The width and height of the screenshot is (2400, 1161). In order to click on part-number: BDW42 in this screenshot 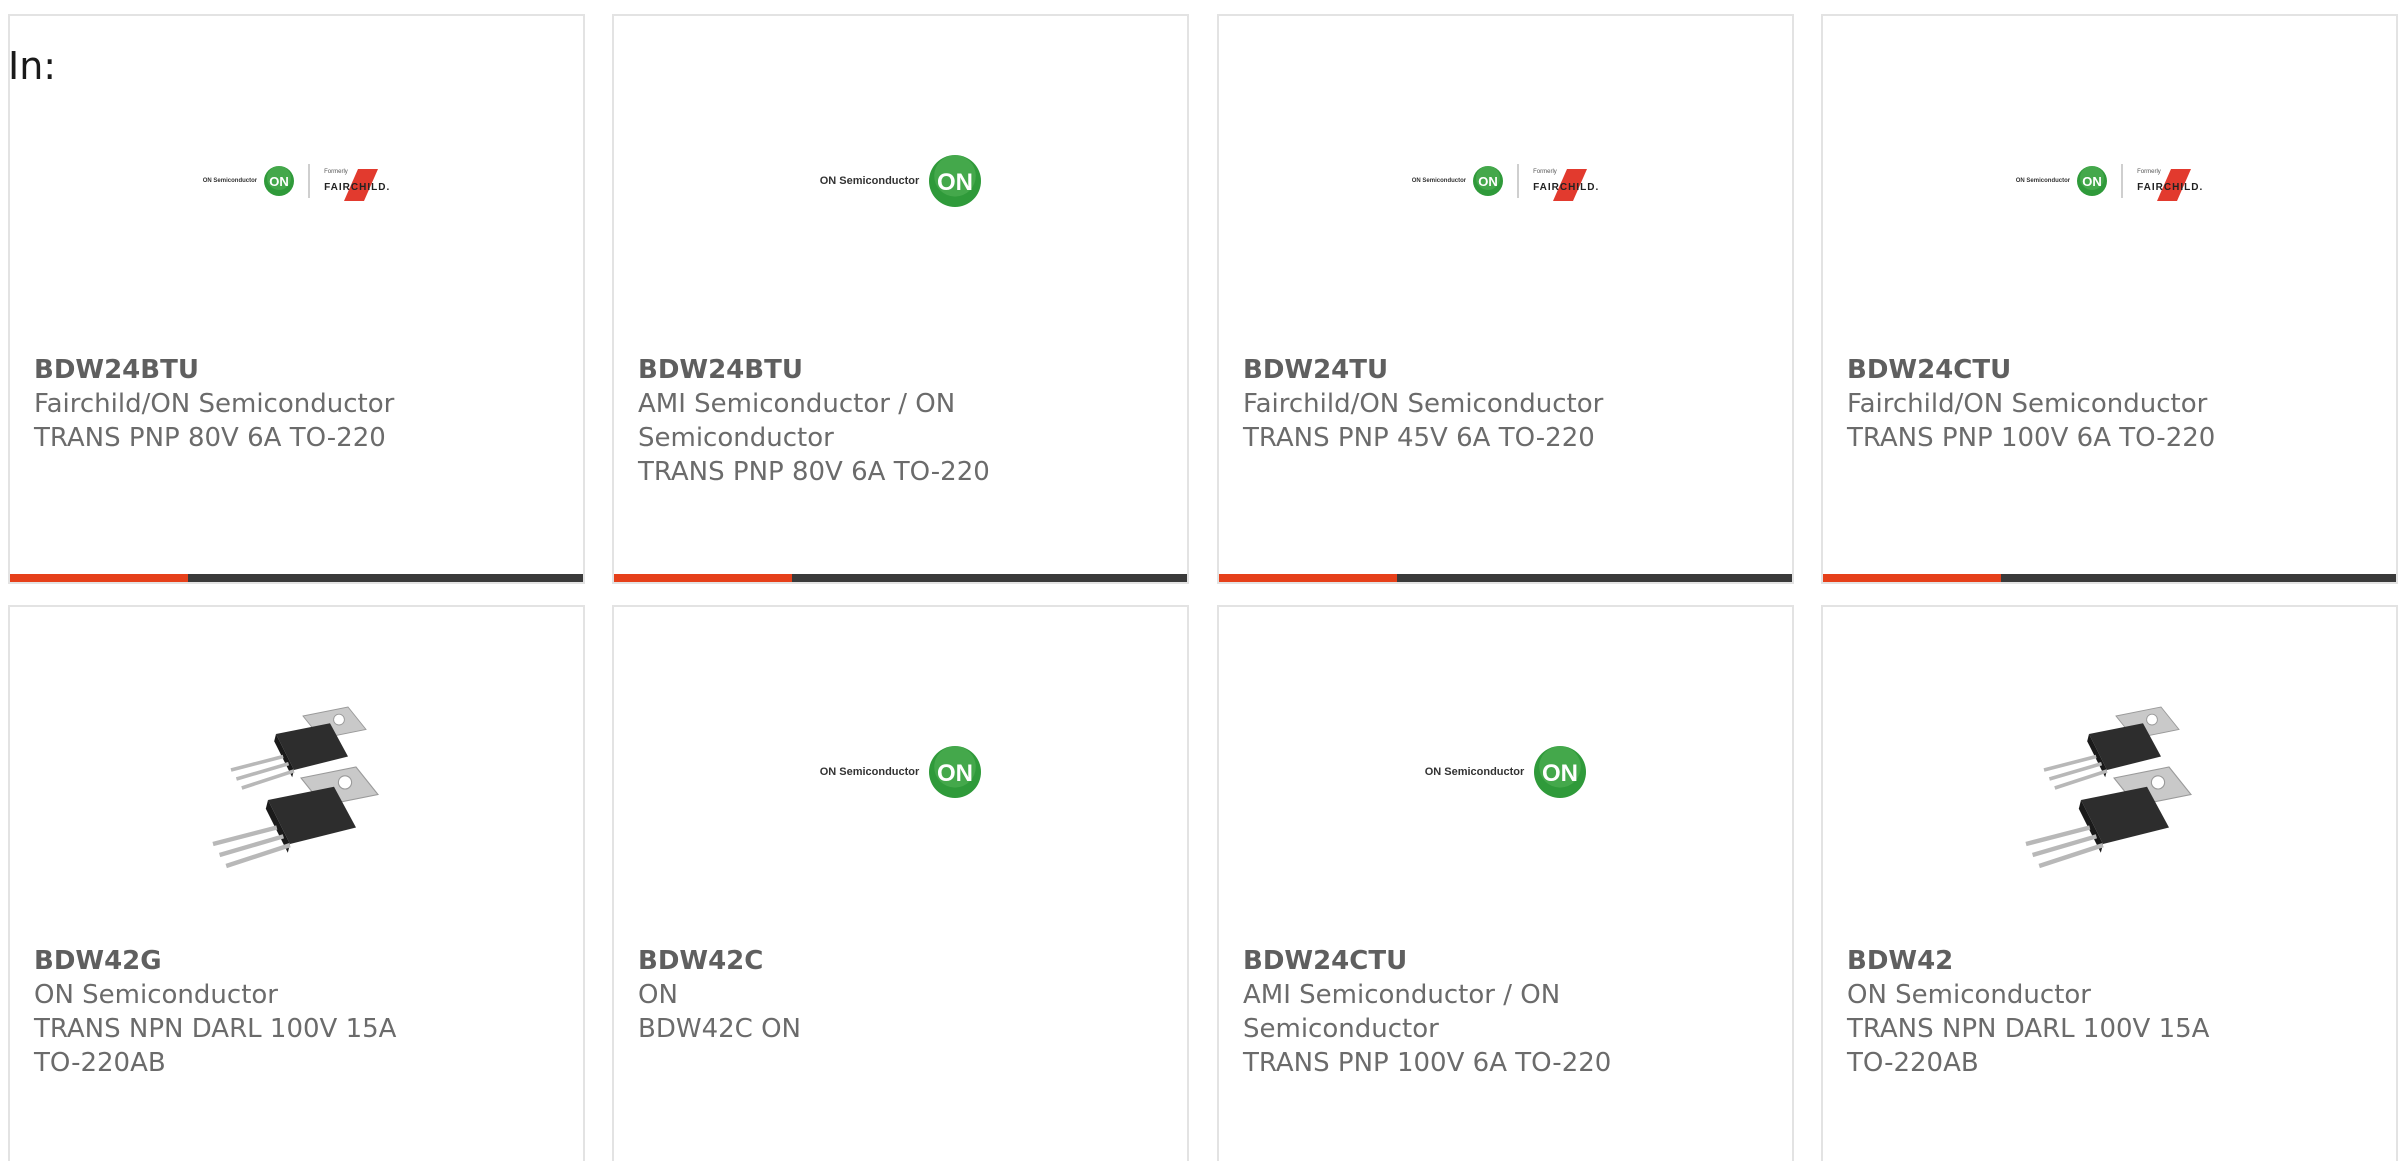, I will do `click(2047, 961)`.